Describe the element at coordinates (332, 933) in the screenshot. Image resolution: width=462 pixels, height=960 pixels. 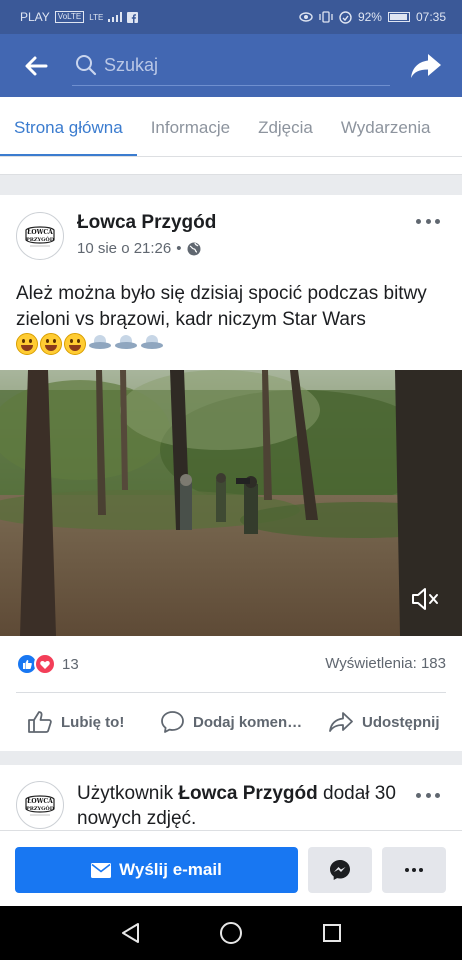
I see `nav-recents-icon` at that location.